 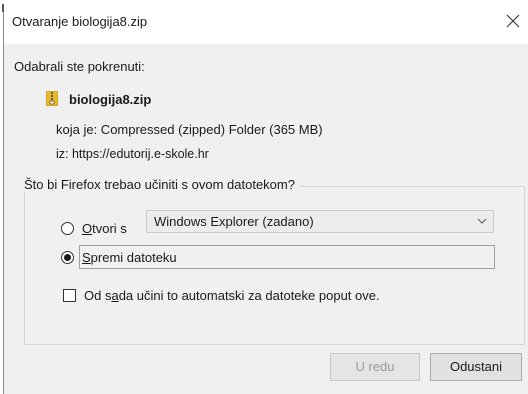 I want to click on chevron-down-icon, so click(x=482, y=221).